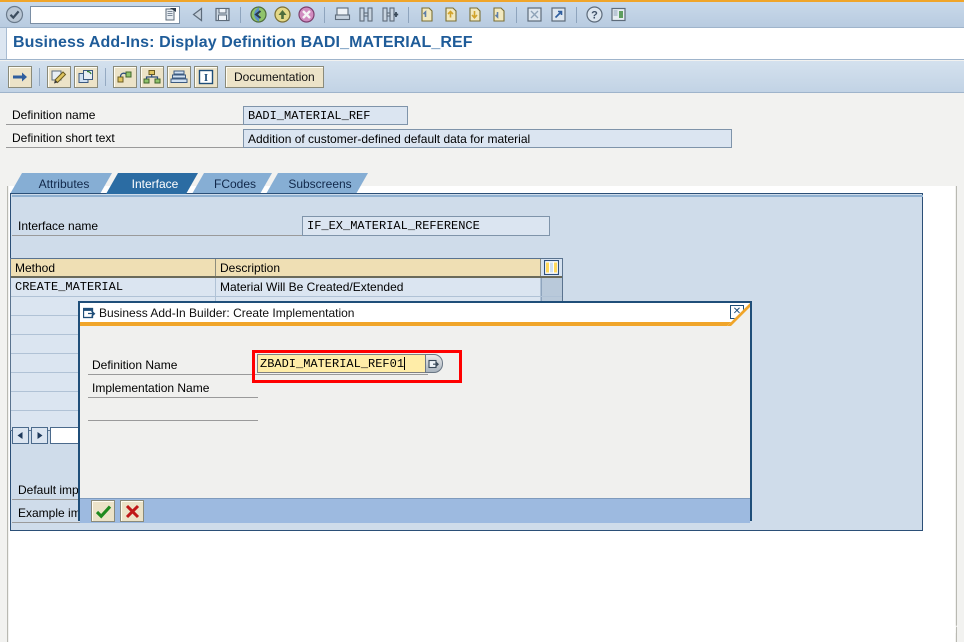 The height and width of the screenshot is (642, 964). What do you see at coordinates (258, 14) in the screenshot?
I see `back-icon` at bounding box center [258, 14].